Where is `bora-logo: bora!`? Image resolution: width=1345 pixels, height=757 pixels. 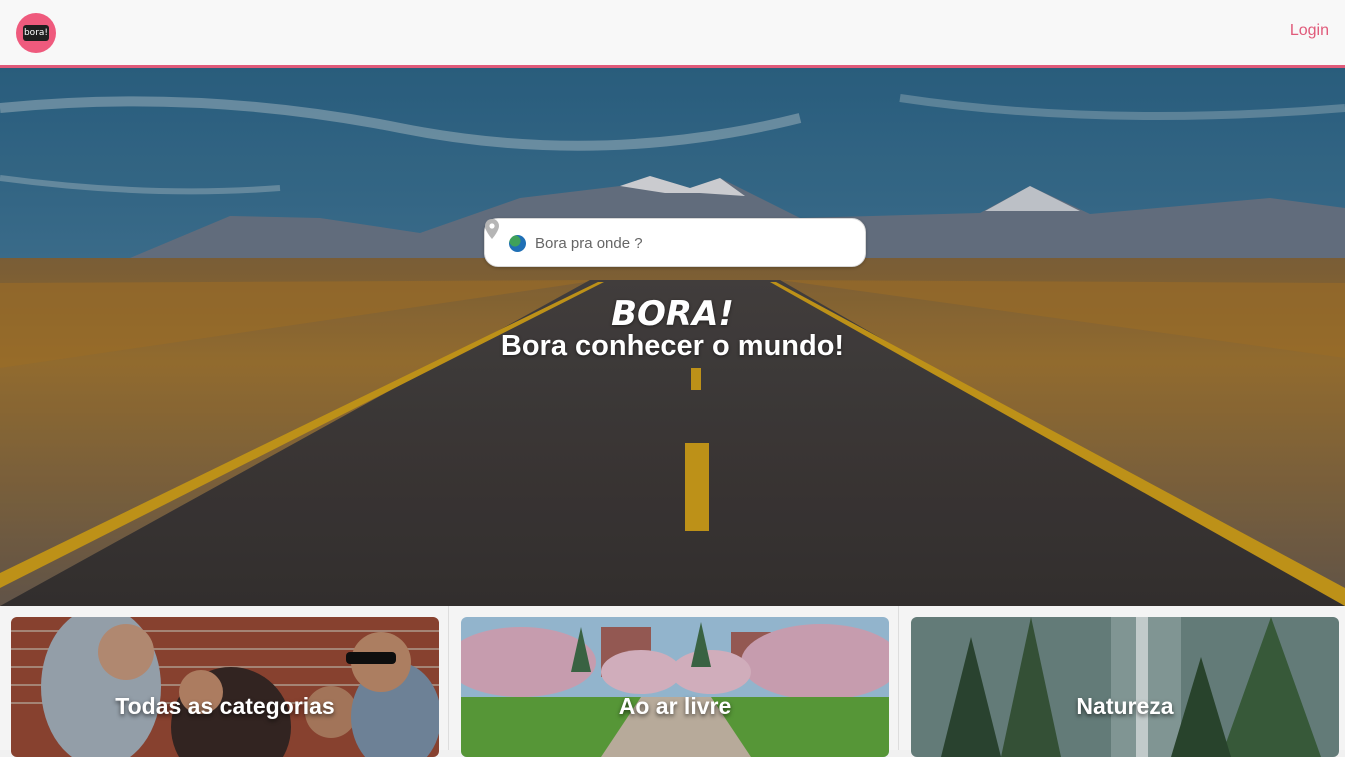
bora-logo: bora! is located at coordinates (36, 33).